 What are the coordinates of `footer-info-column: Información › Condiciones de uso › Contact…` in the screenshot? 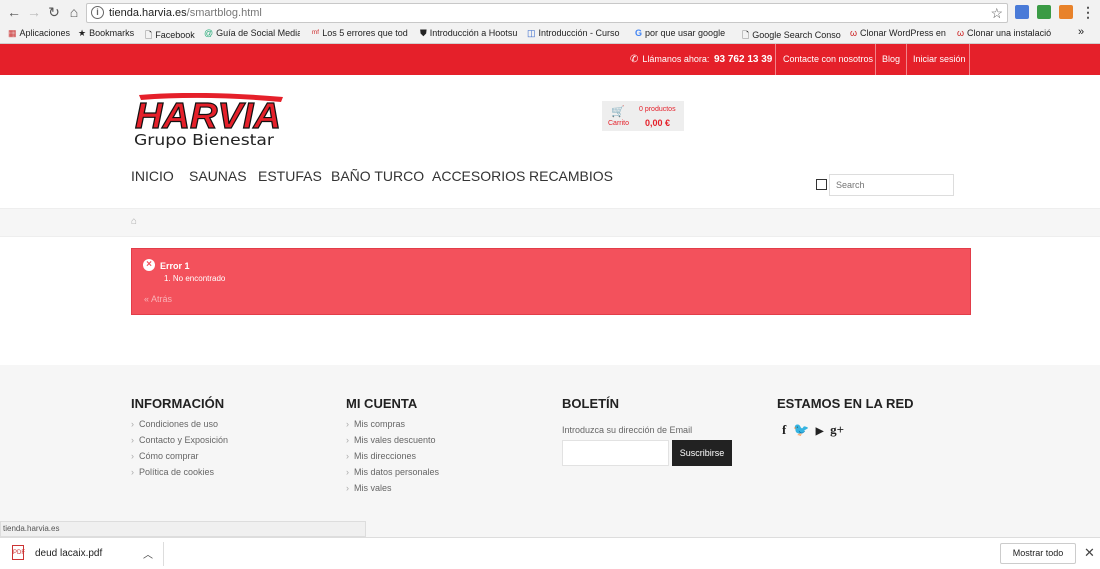 It's located at (179, 436).